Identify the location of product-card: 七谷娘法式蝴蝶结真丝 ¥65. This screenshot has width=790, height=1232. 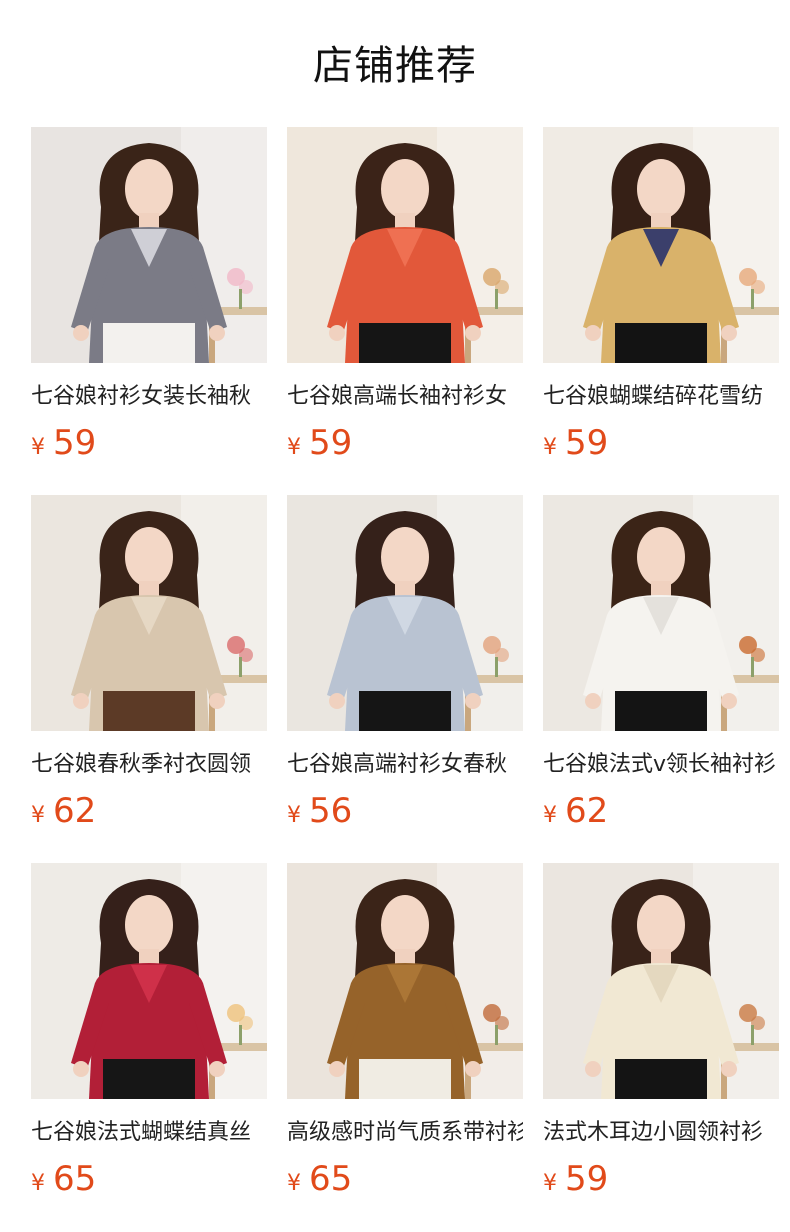
(149, 1034).